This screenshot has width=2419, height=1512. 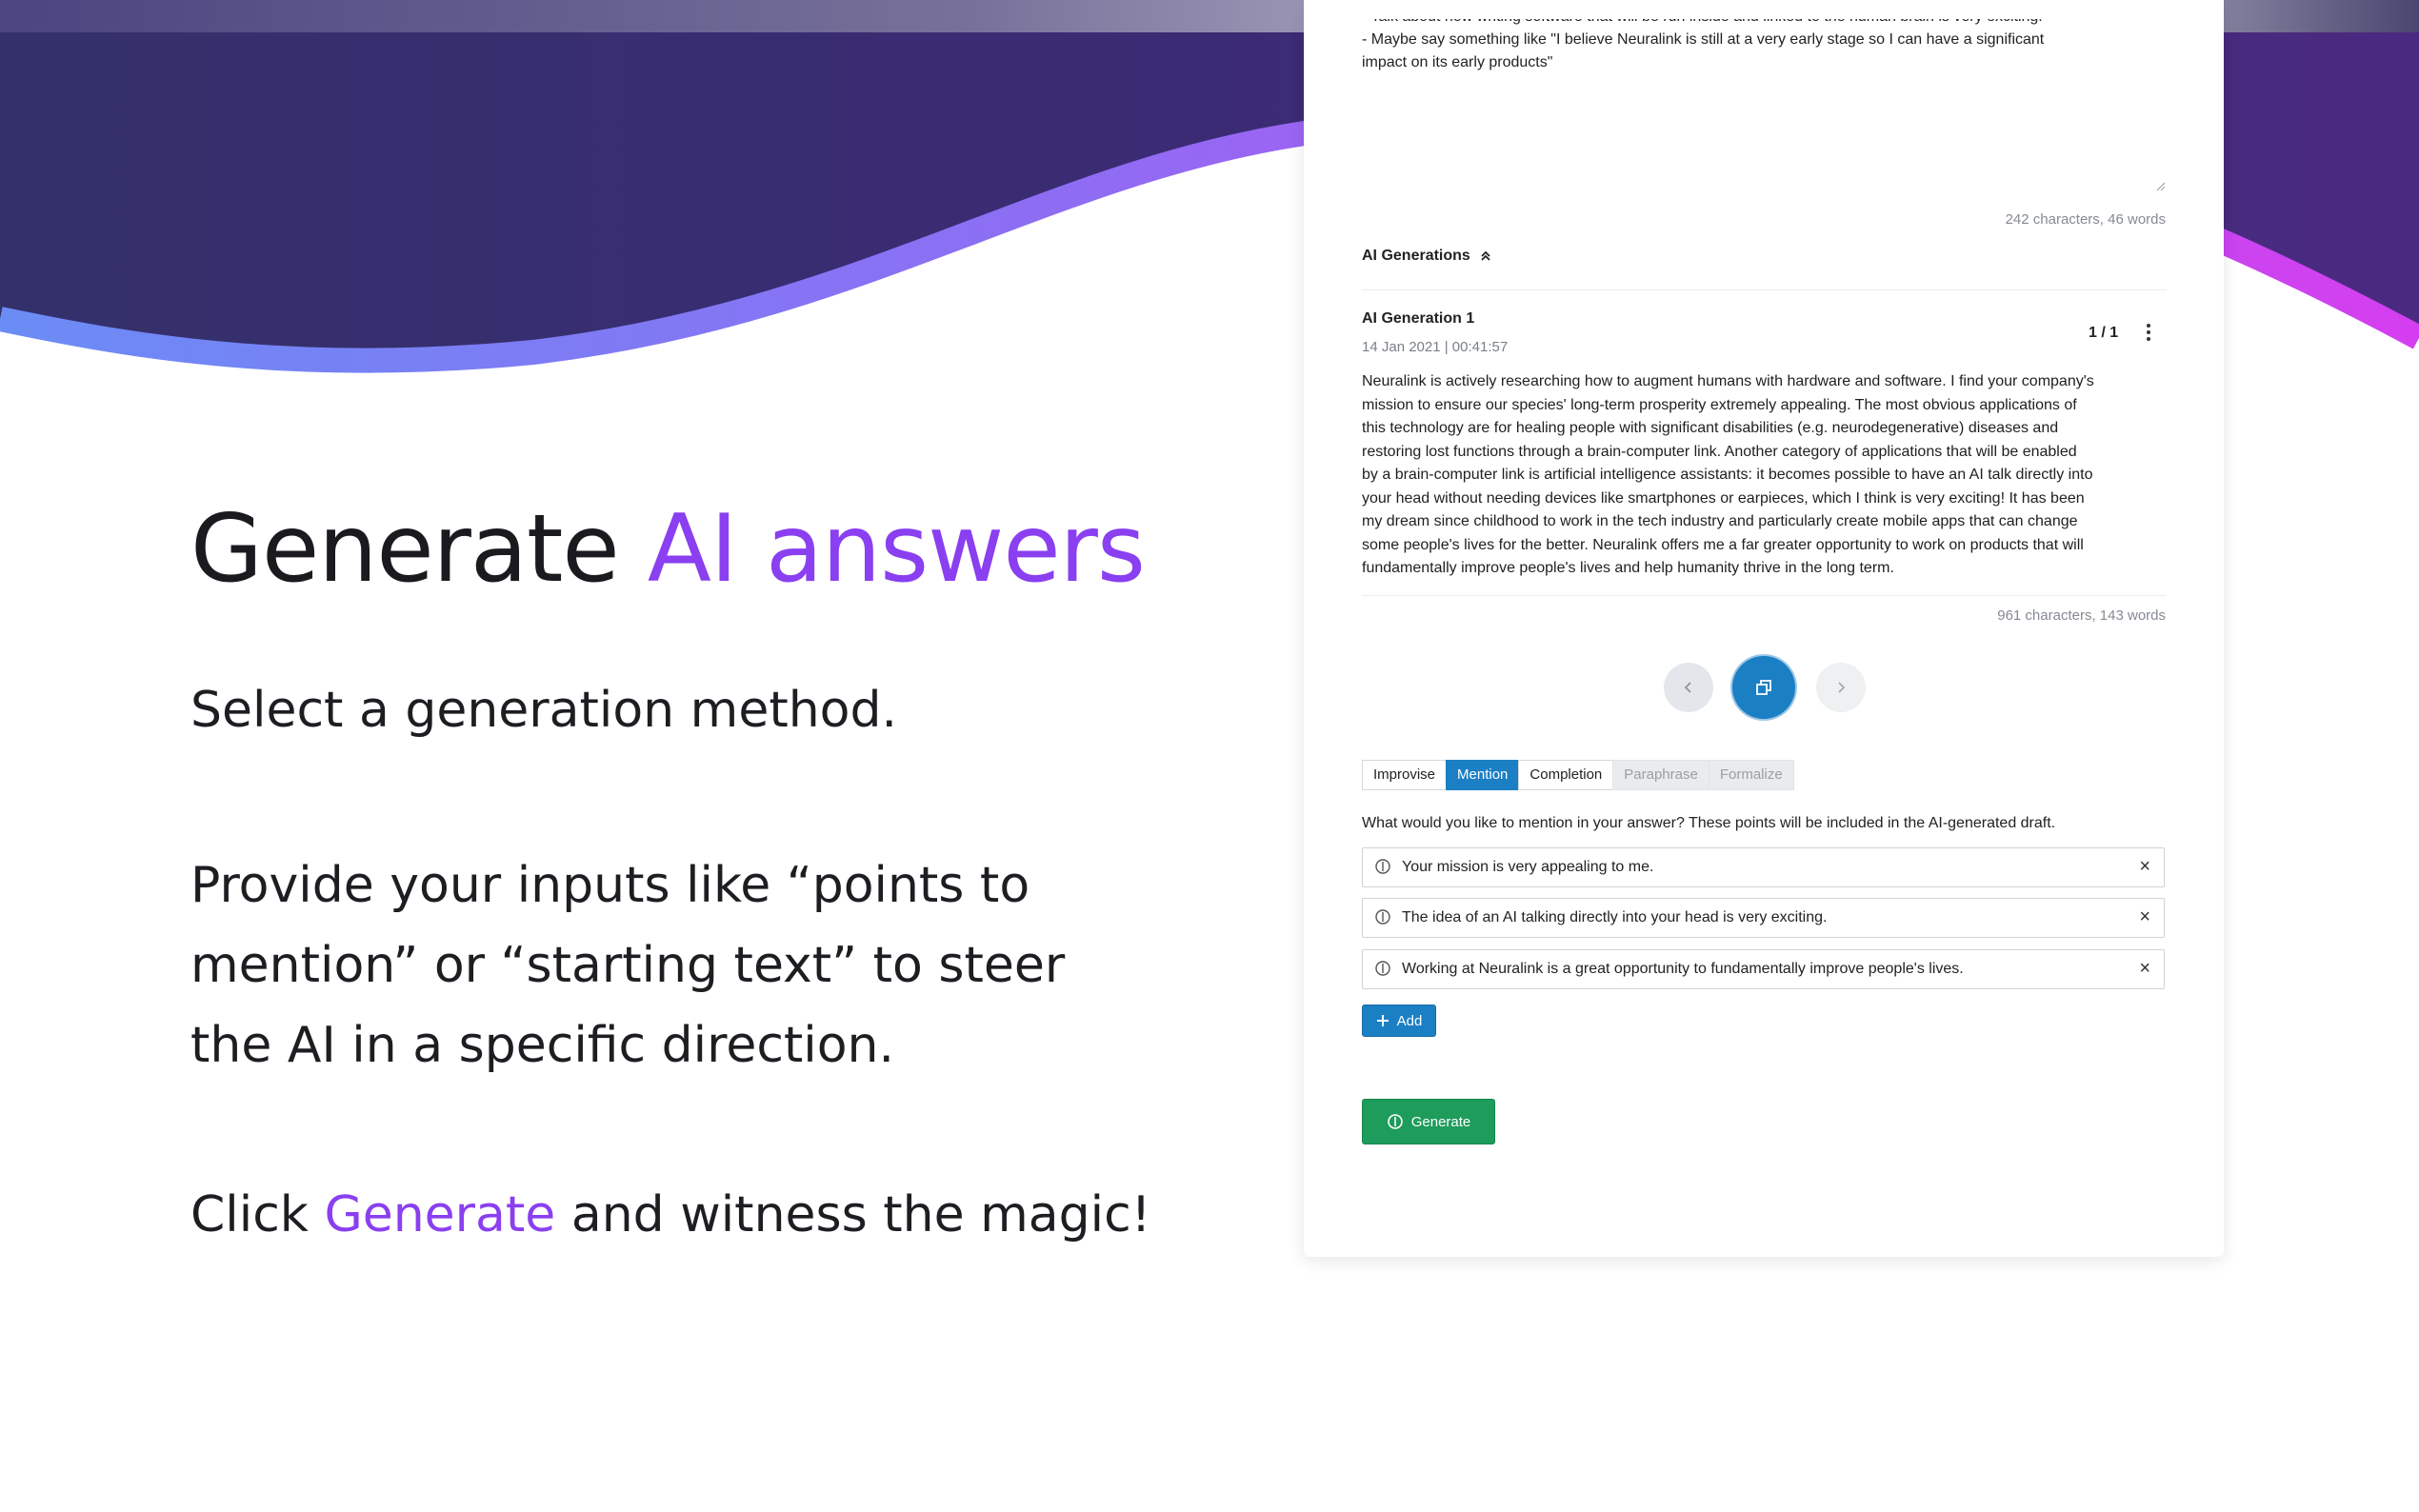 What do you see at coordinates (896, 549) in the screenshot?
I see `headline-accent: AI answers` at bounding box center [896, 549].